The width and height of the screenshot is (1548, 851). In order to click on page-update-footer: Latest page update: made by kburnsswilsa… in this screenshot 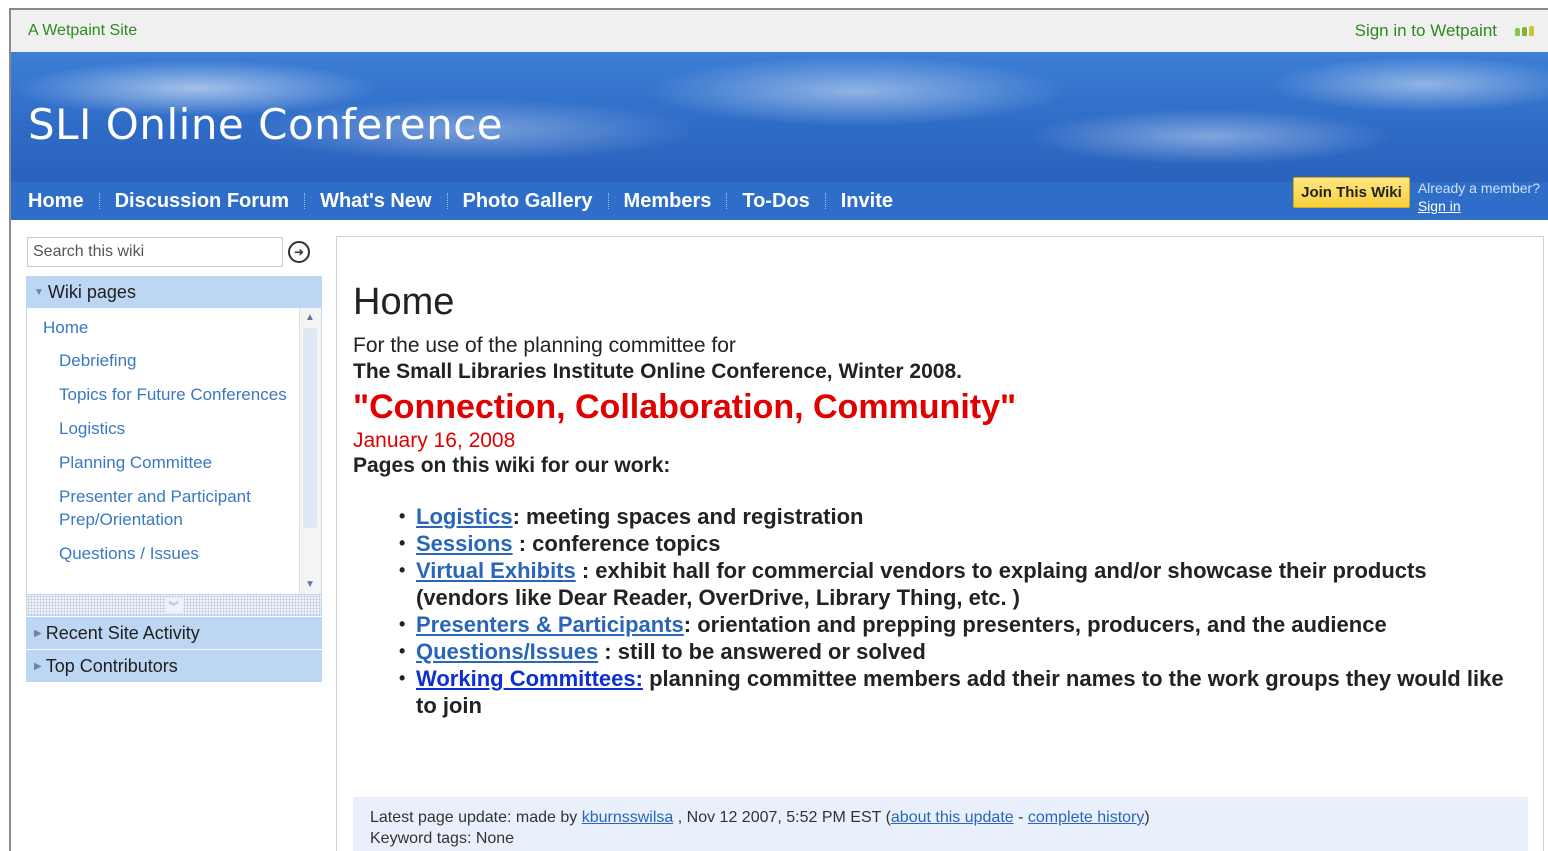, I will do `click(940, 824)`.